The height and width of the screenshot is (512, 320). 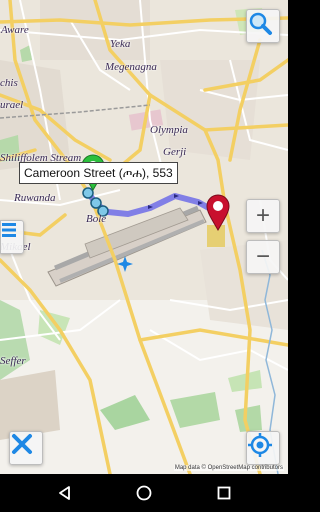 I want to click on recents-square-icon, so click(x=224, y=493).